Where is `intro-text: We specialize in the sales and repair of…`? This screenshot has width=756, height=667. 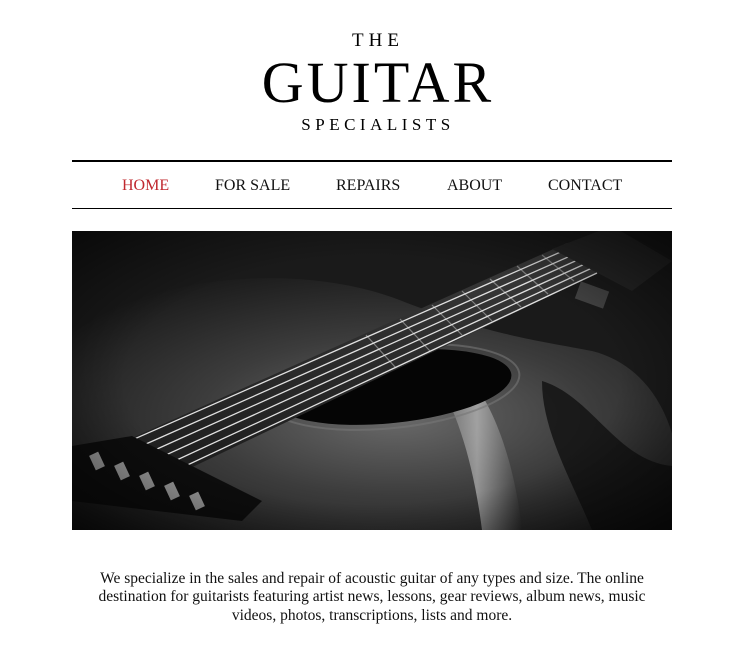 intro-text: We specialize in the sales and repair of… is located at coordinates (372, 596).